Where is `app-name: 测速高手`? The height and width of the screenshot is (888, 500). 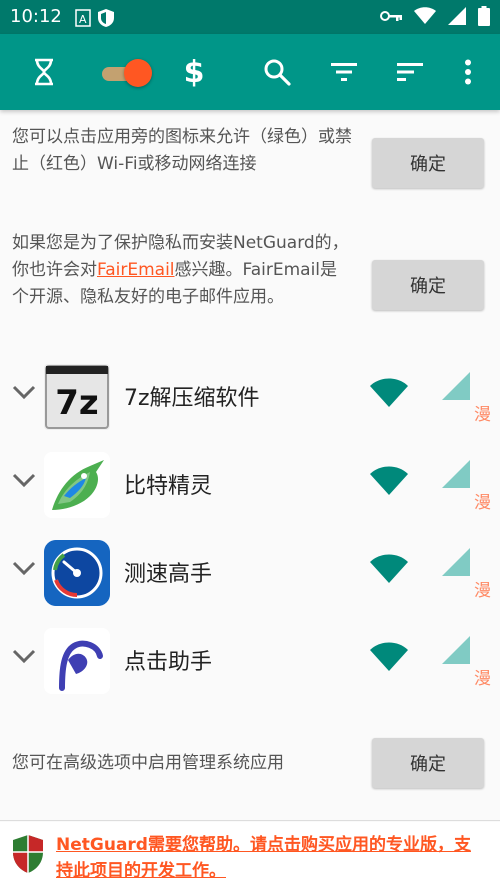
app-name: 测速高手 is located at coordinates (168, 574).